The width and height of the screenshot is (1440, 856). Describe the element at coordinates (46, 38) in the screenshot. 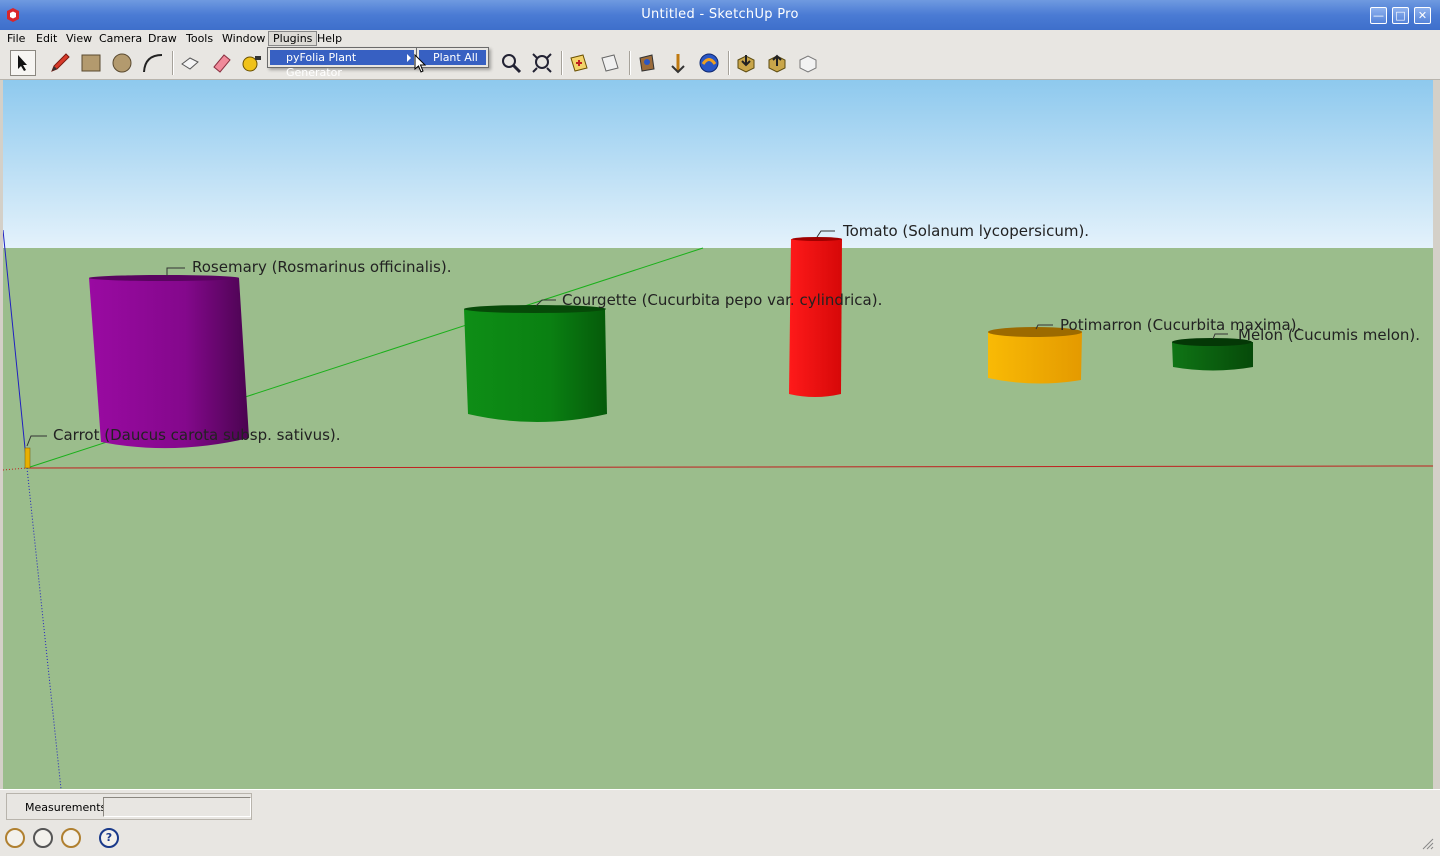

I see `menu-edit: Edit` at that location.